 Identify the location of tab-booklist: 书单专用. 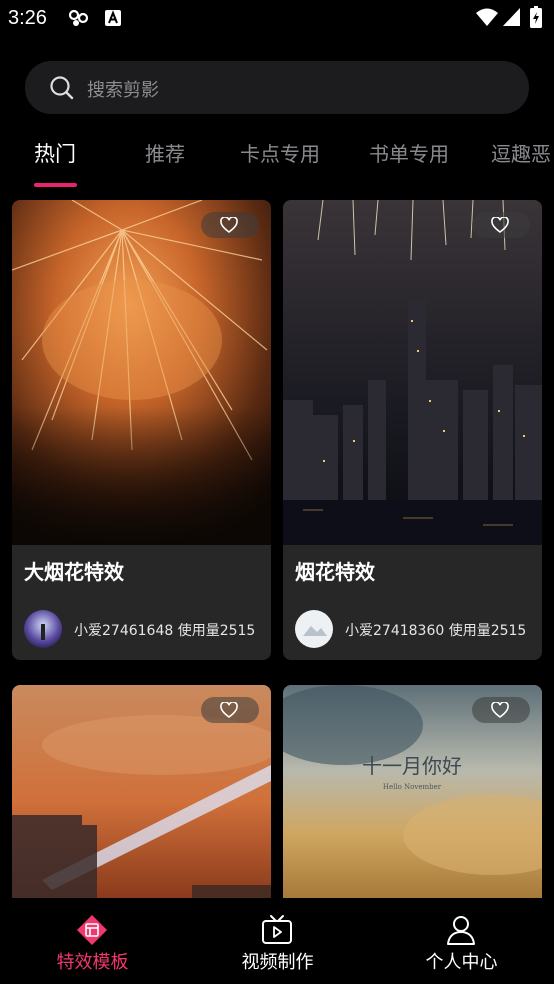
(409, 152).